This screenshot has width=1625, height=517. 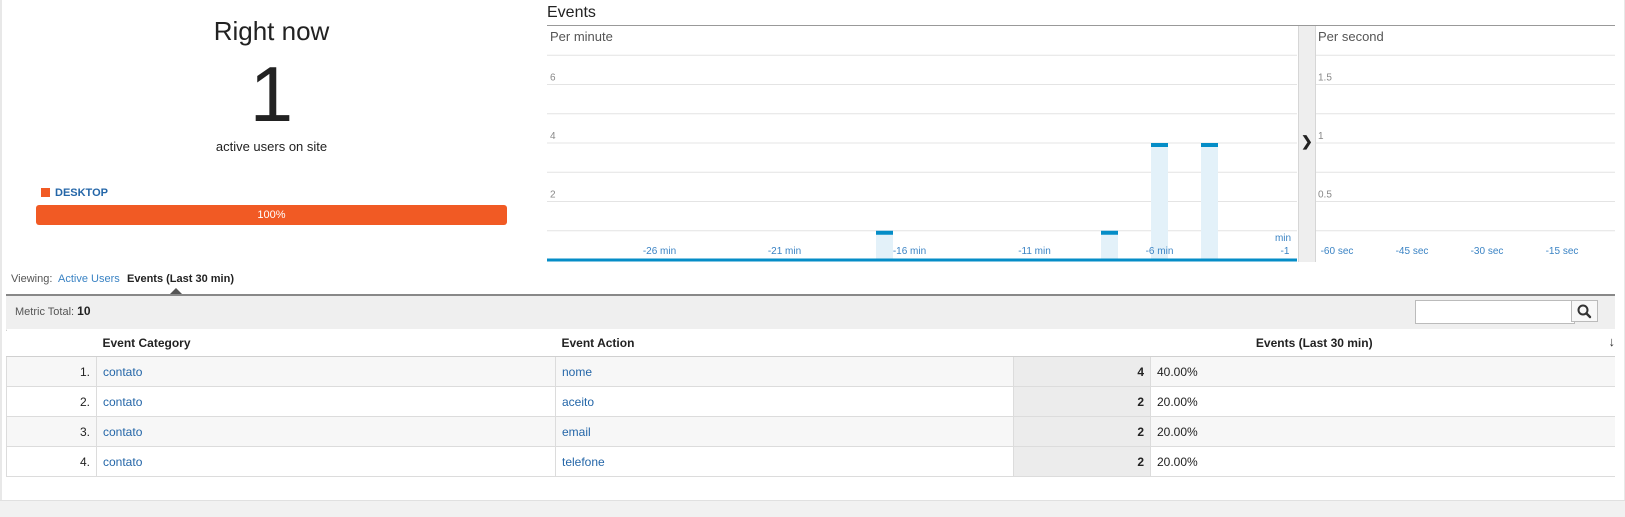 I want to click on row-index: 4., so click(x=51, y=461).